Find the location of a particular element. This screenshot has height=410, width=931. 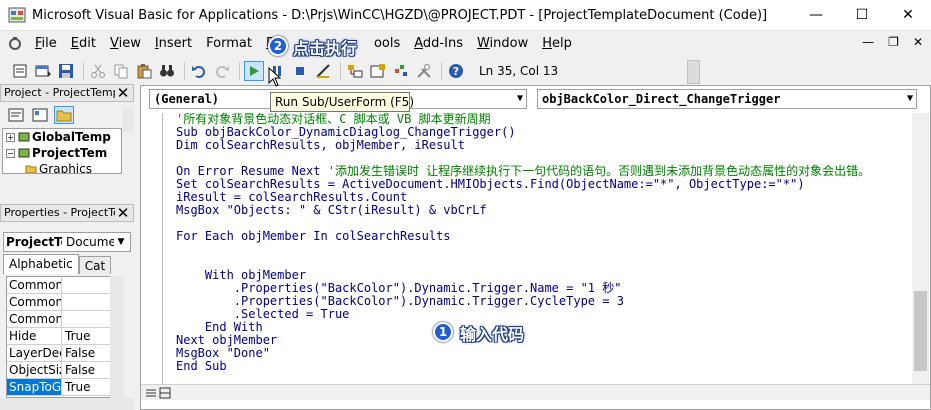

menu-edit: Edit is located at coordinates (83, 44).